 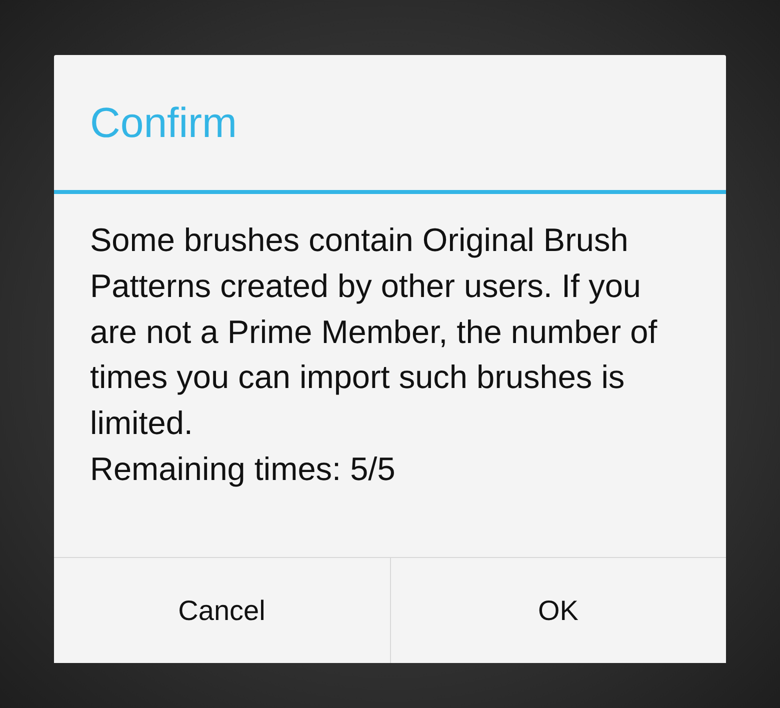 What do you see at coordinates (558, 610) in the screenshot?
I see `dialog-button: OK` at bounding box center [558, 610].